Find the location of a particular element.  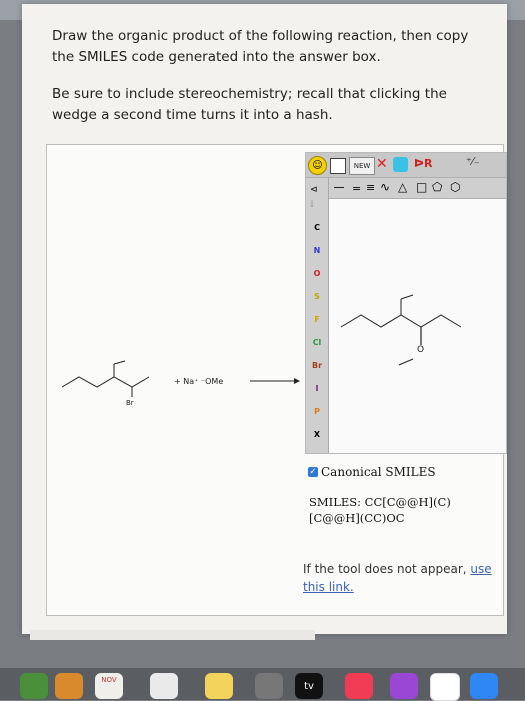

reagent-label: + Na⁺ ⁻OMe is located at coordinates (199, 381).